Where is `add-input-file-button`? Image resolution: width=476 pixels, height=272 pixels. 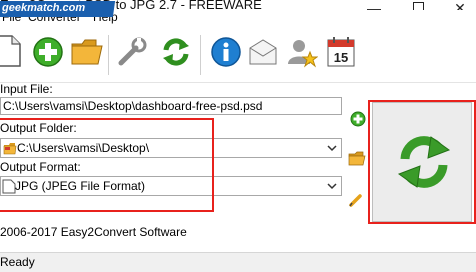 add-input-file-button is located at coordinates (358, 119).